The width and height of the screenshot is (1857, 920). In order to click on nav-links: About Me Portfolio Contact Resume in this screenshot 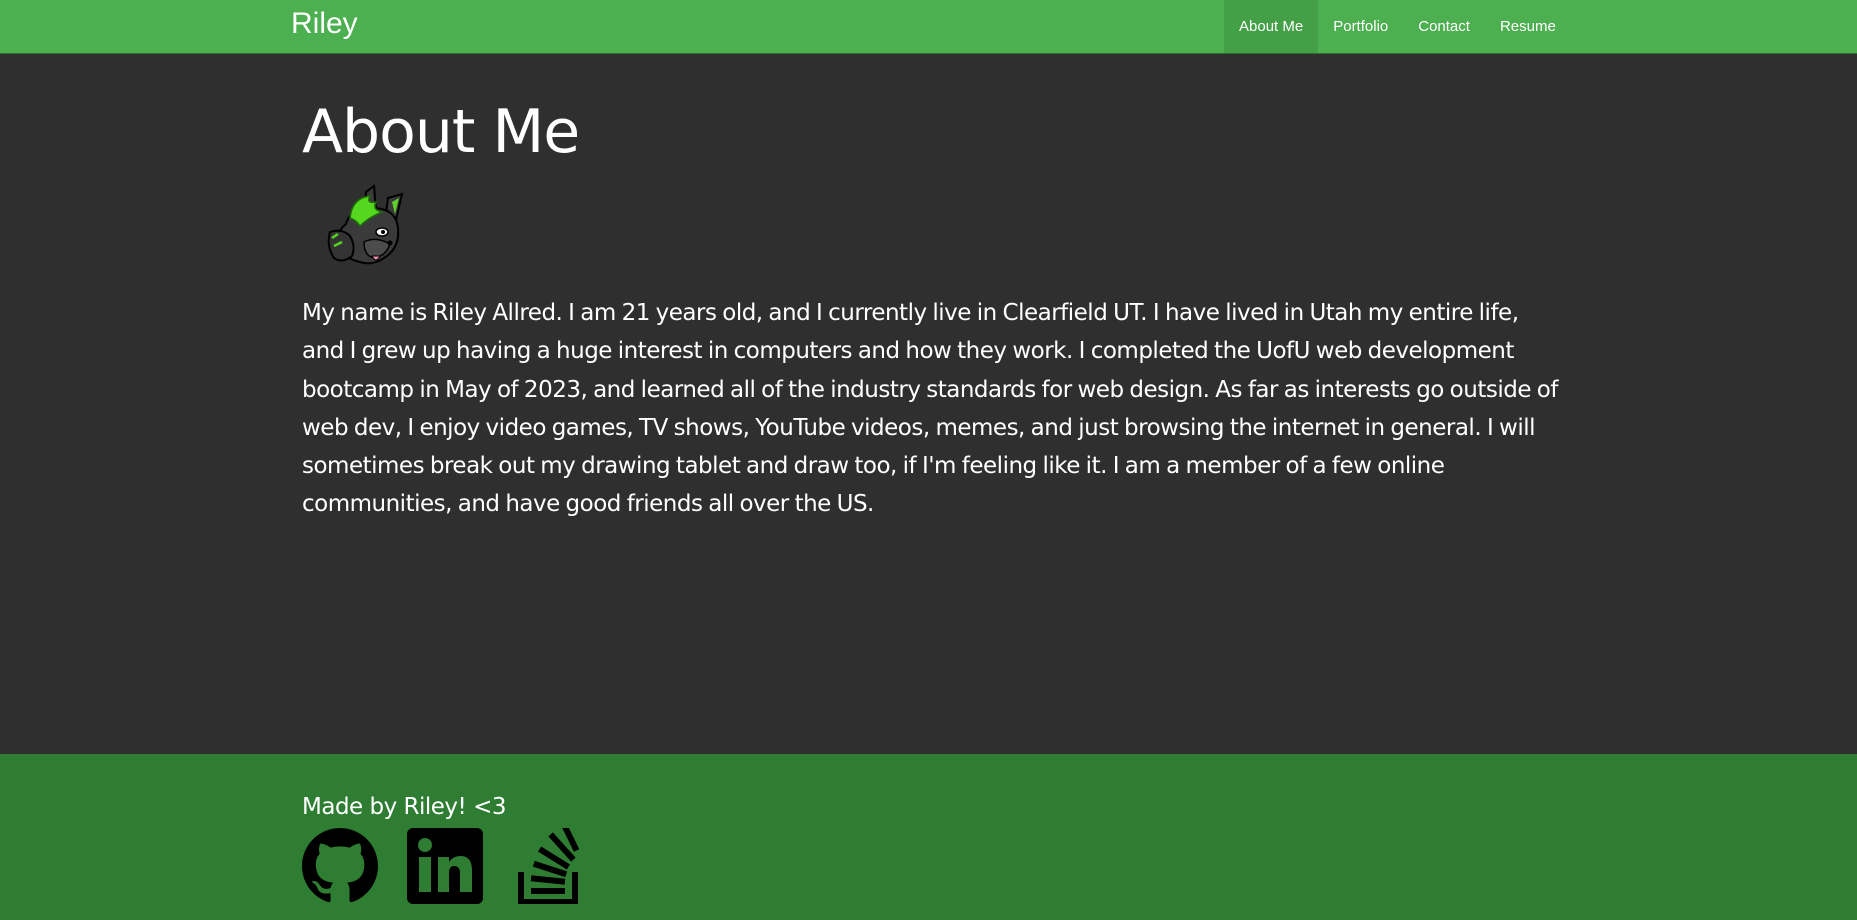, I will do `click(1397, 26)`.